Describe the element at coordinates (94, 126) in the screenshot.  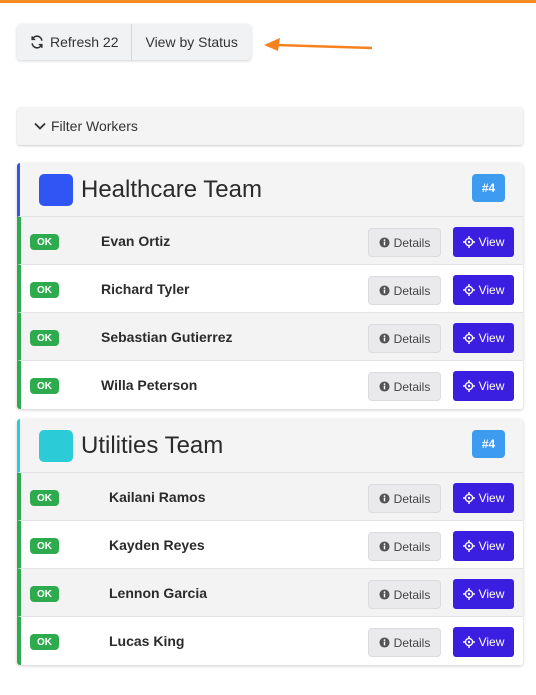
I see `filter-workers-label: Filter Workers` at that location.